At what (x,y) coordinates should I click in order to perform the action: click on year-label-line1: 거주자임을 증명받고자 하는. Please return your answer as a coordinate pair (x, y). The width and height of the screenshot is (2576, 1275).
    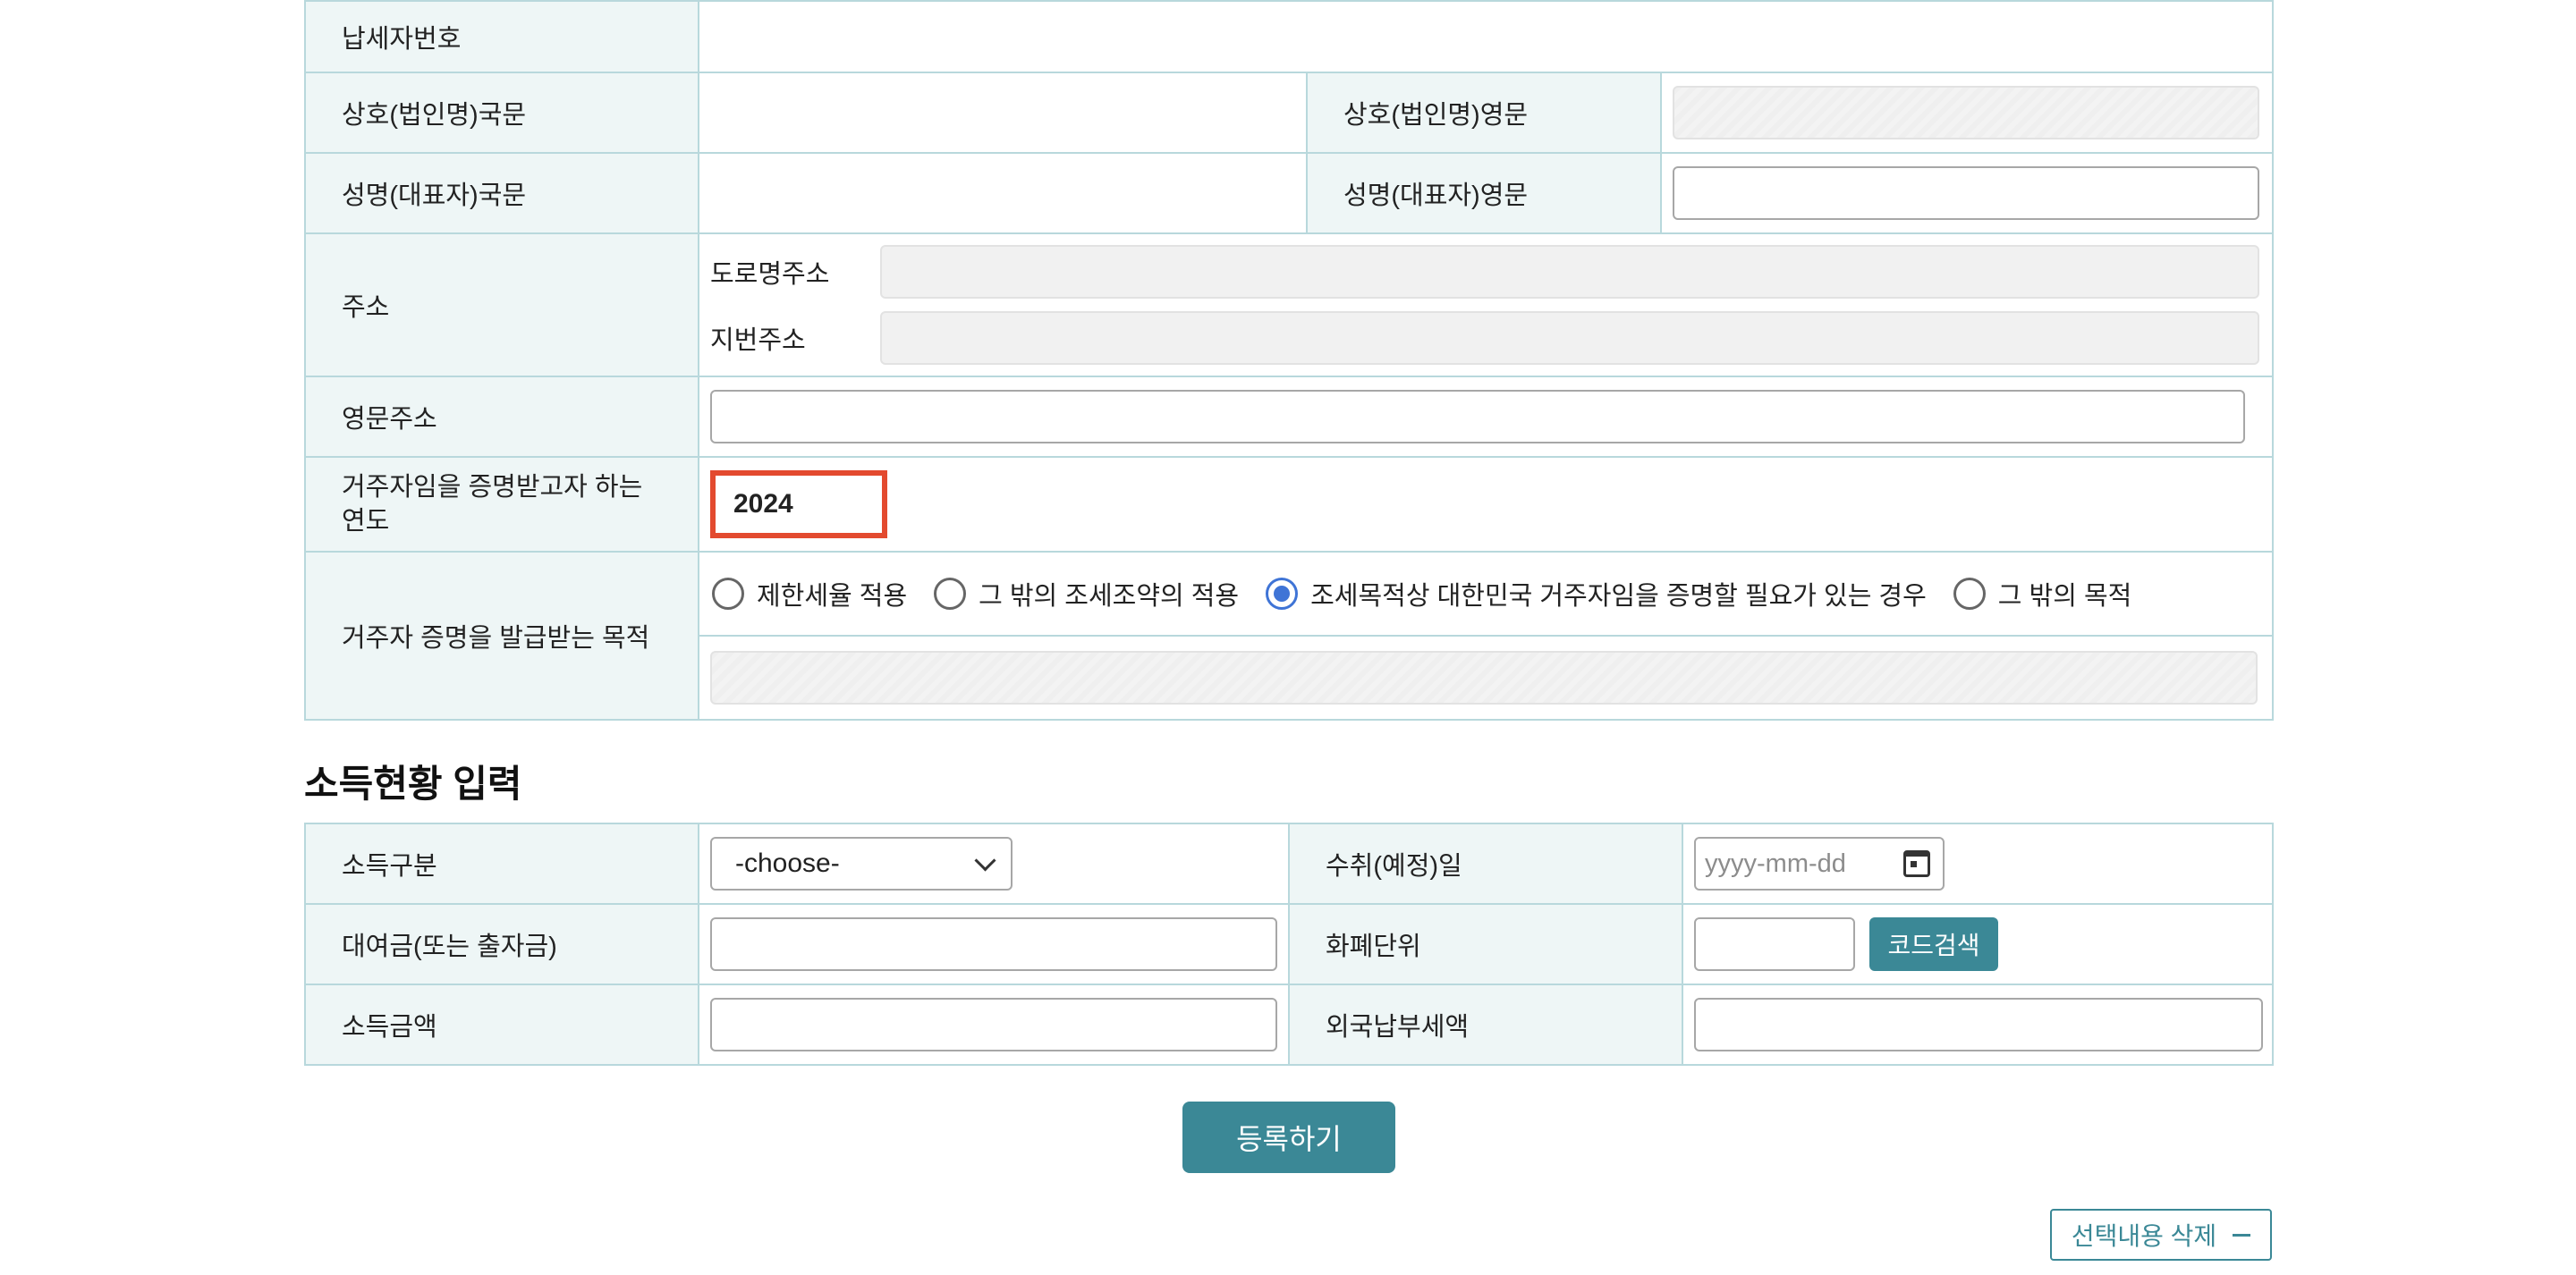
    Looking at the image, I should click on (492, 487).